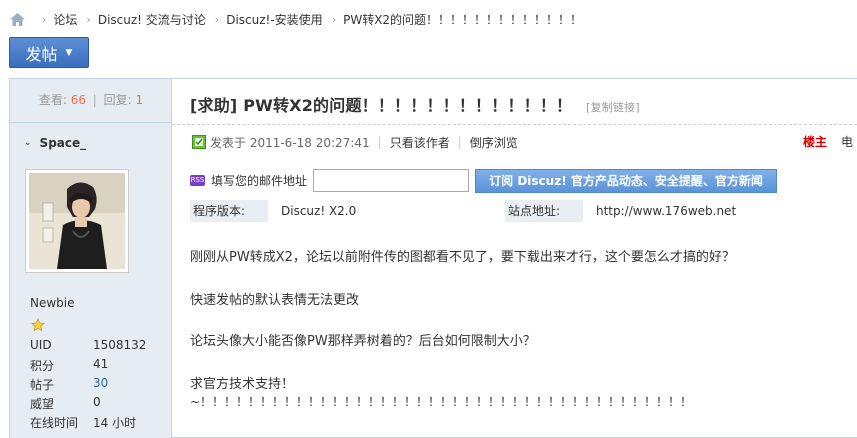 The image size is (857, 438). What do you see at coordinates (69, 52) in the screenshot?
I see `dropdown-caret-icon: ▼` at bounding box center [69, 52].